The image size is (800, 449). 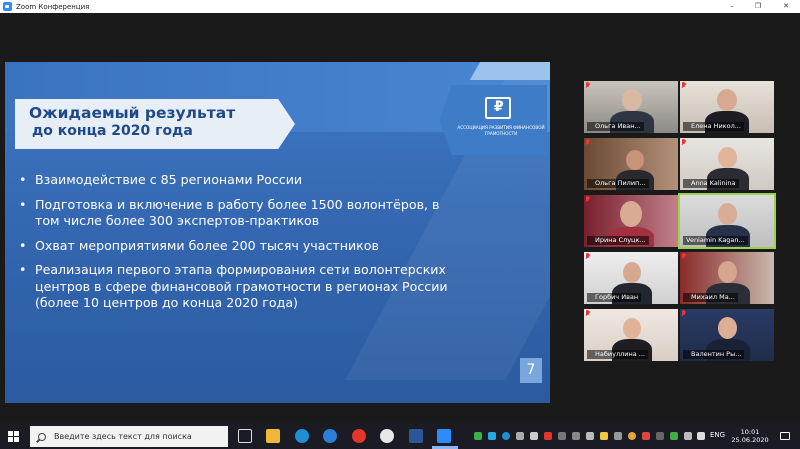 I want to click on task-view-icon, so click(x=245, y=436).